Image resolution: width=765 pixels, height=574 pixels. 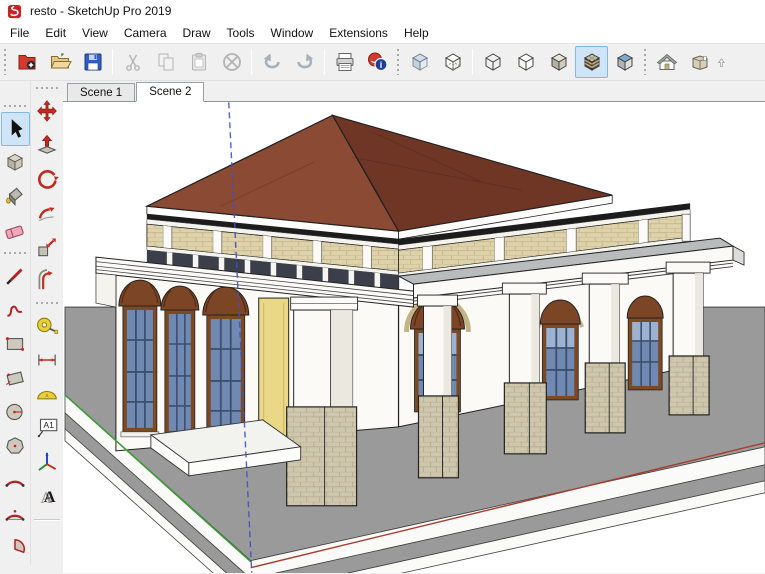 What do you see at coordinates (416, 33) in the screenshot?
I see `menu-help: Help` at bounding box center [416, 33].